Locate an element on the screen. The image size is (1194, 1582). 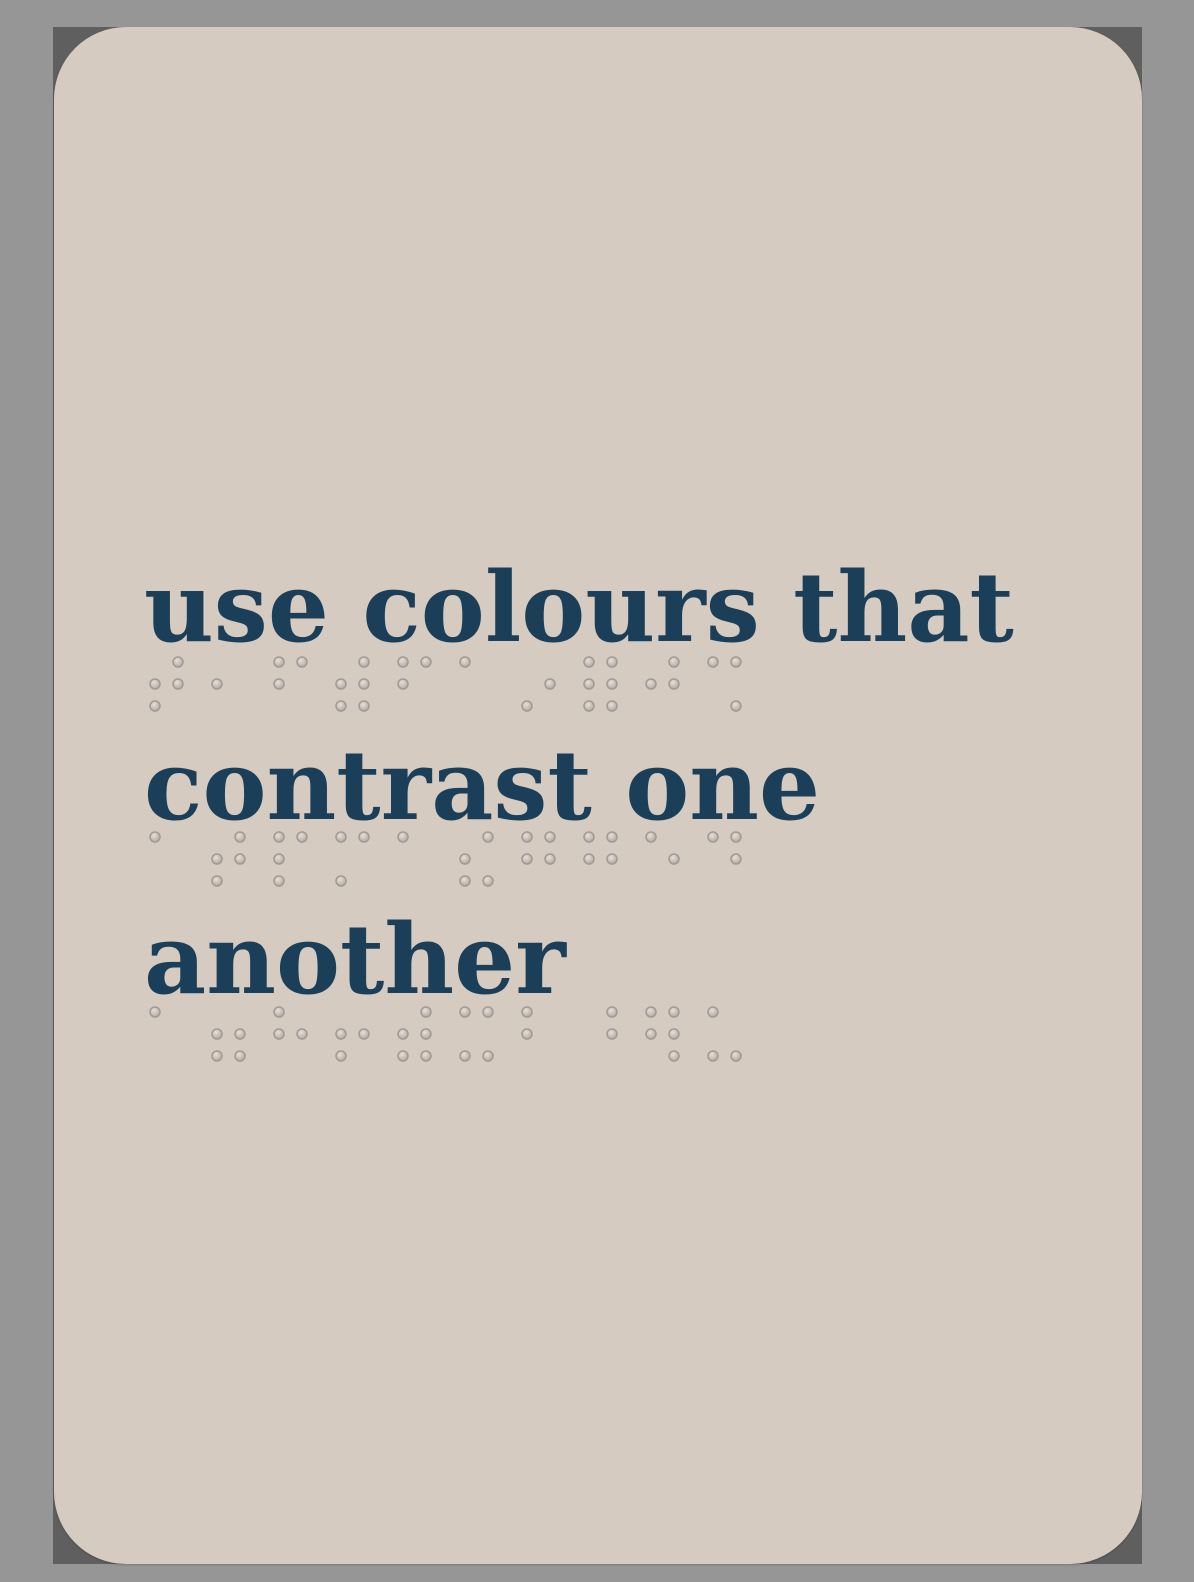
card-text-line-3: another is located at coordinates (355, 959).